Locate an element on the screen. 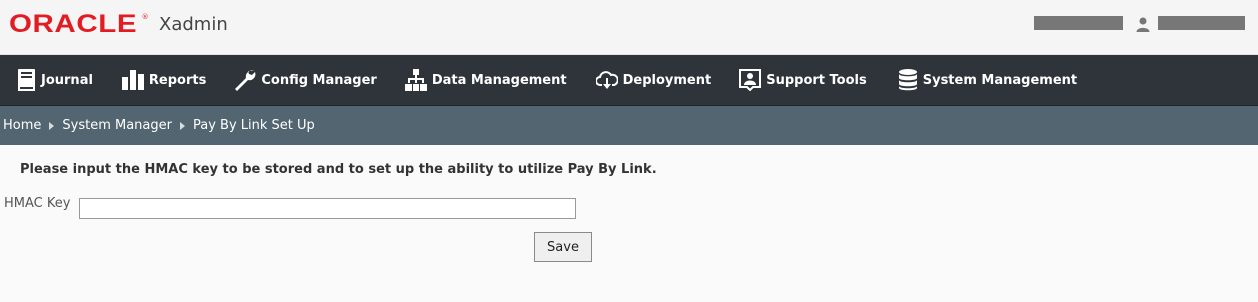  redacted-username-block is located at coordinates (1201, 23).